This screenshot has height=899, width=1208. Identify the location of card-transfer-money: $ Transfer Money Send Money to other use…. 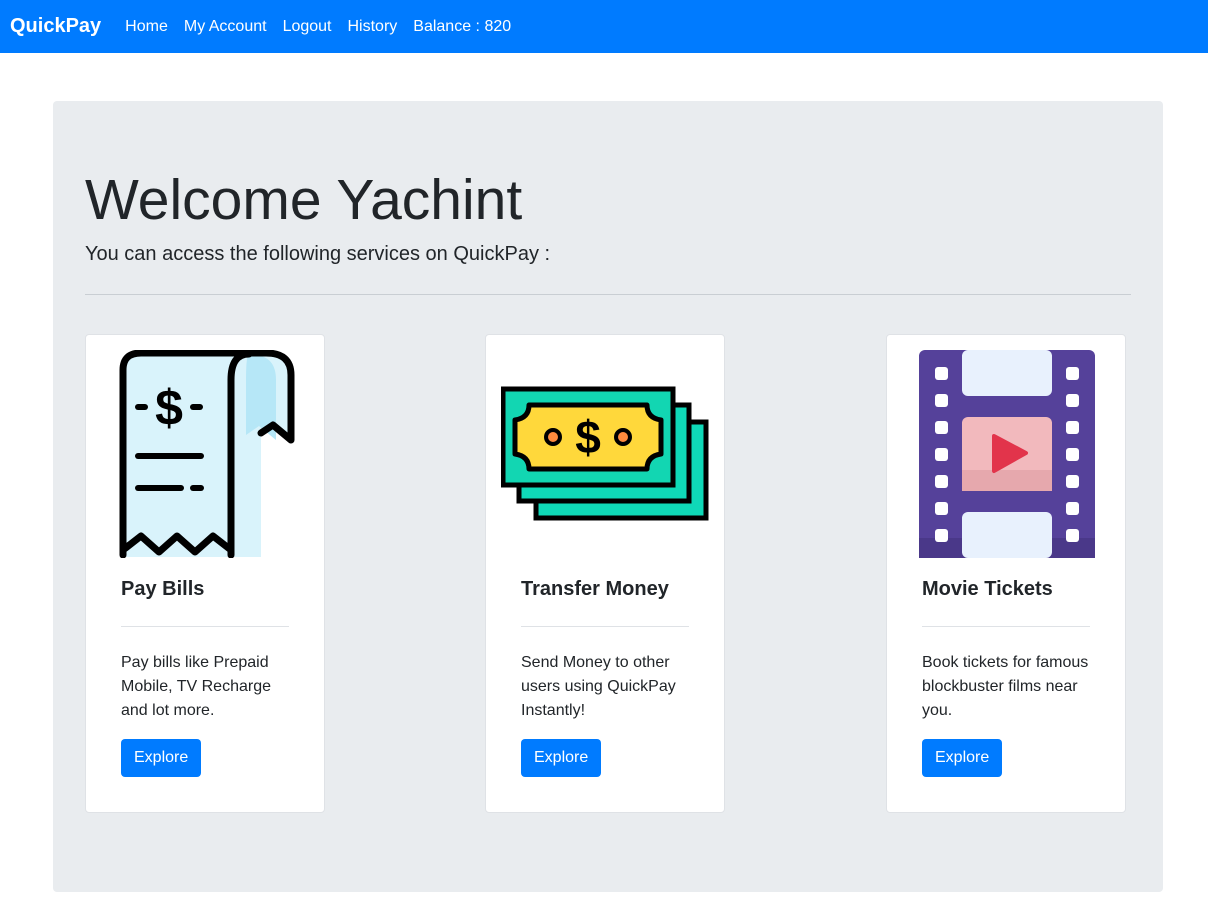
(605, 573).